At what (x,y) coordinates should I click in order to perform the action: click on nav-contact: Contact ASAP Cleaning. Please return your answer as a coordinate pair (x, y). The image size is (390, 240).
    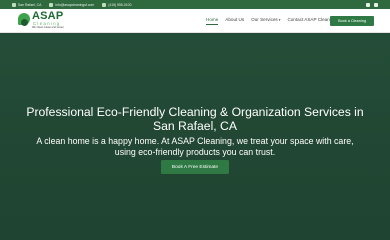
    Looking at the image, I should click on (311, 21).